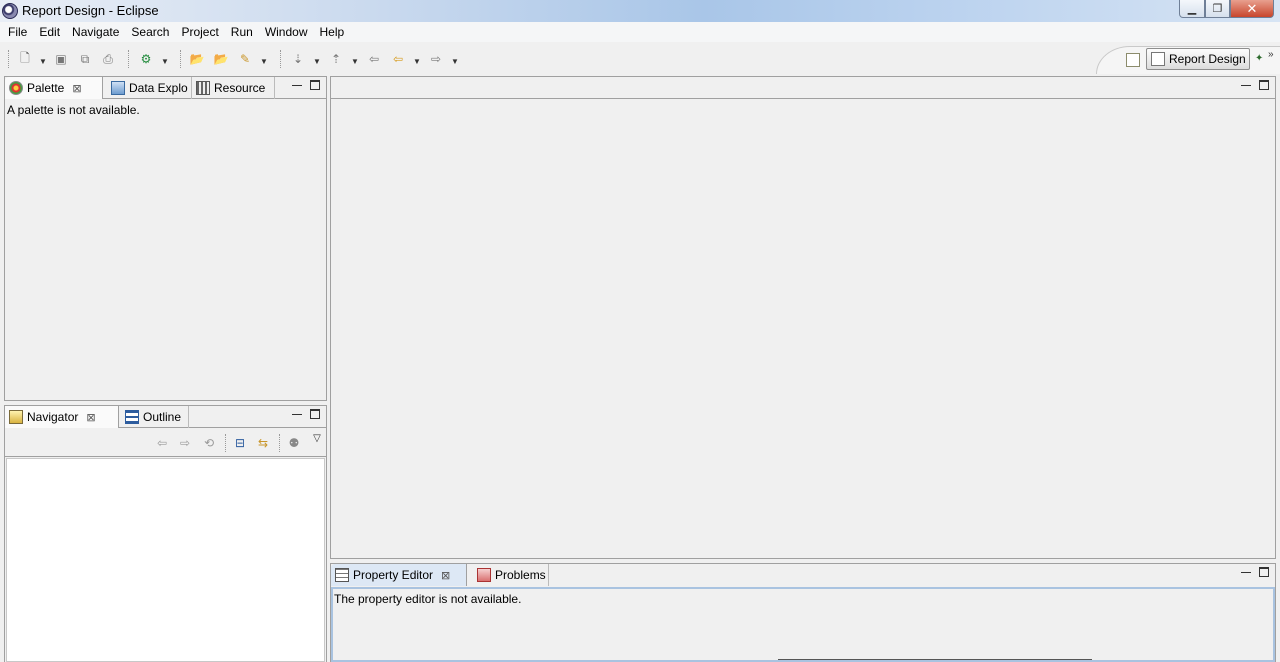 The image size is (1280, 662). What do you see at coordinates (317, 61) in the screenshot?
I see `next-annotation-dropdown: ▼` at bounding box center [317, 61].